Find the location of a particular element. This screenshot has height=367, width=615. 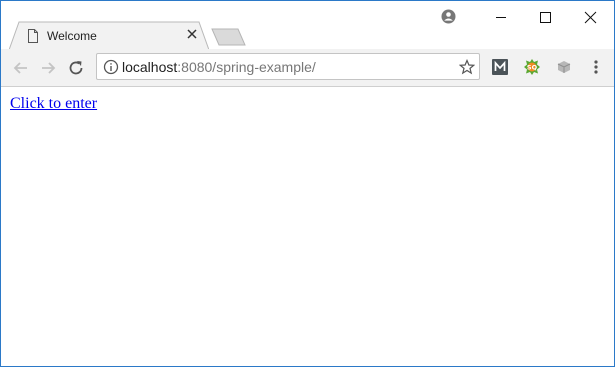

forward-arrow-icon is located at coordinates (48, 68).